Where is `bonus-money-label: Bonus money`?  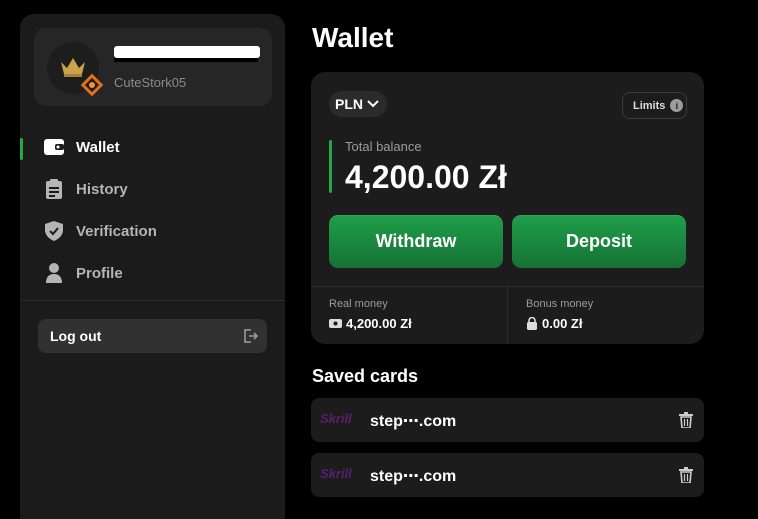 bonus-money-label: Bonus money is located at coordinates (560, 304).